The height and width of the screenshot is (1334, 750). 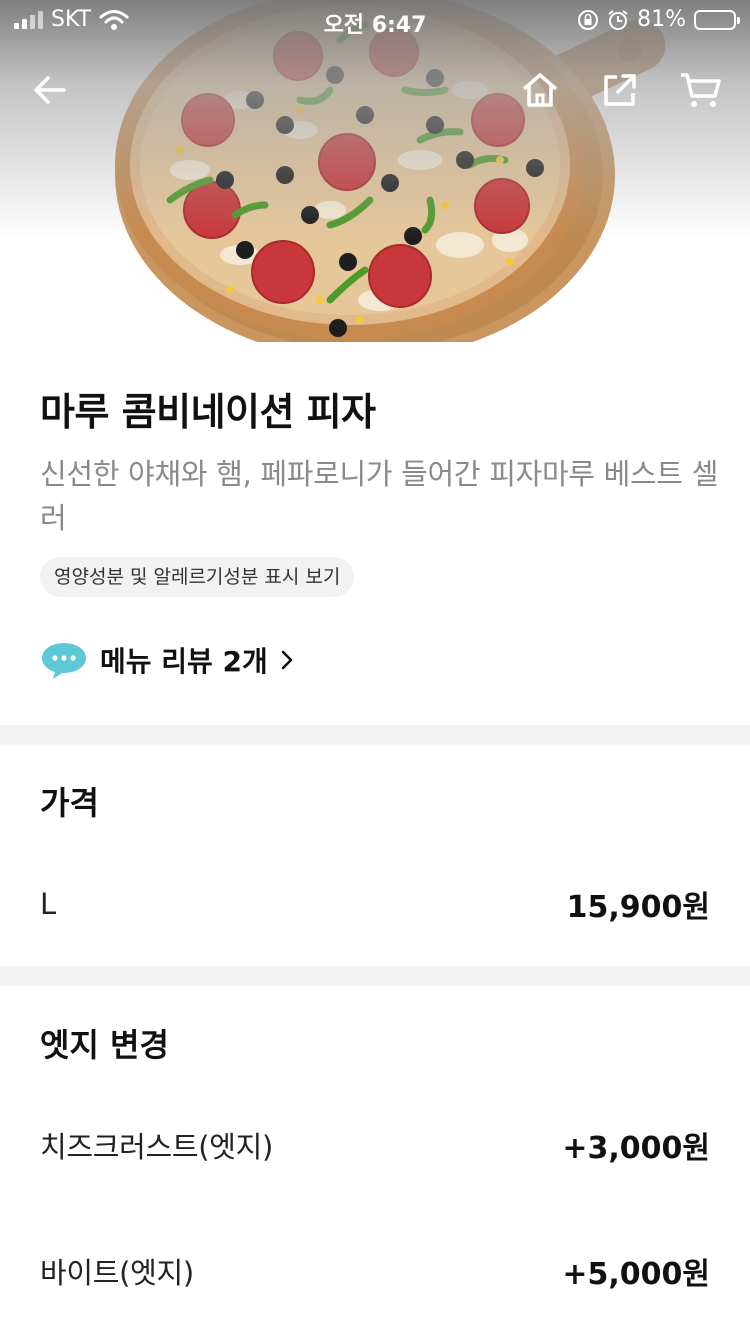 What do you see at coordinates (618, 19) in the screenshot?
I see `alarm-icon` at bounding box center [618, 19].